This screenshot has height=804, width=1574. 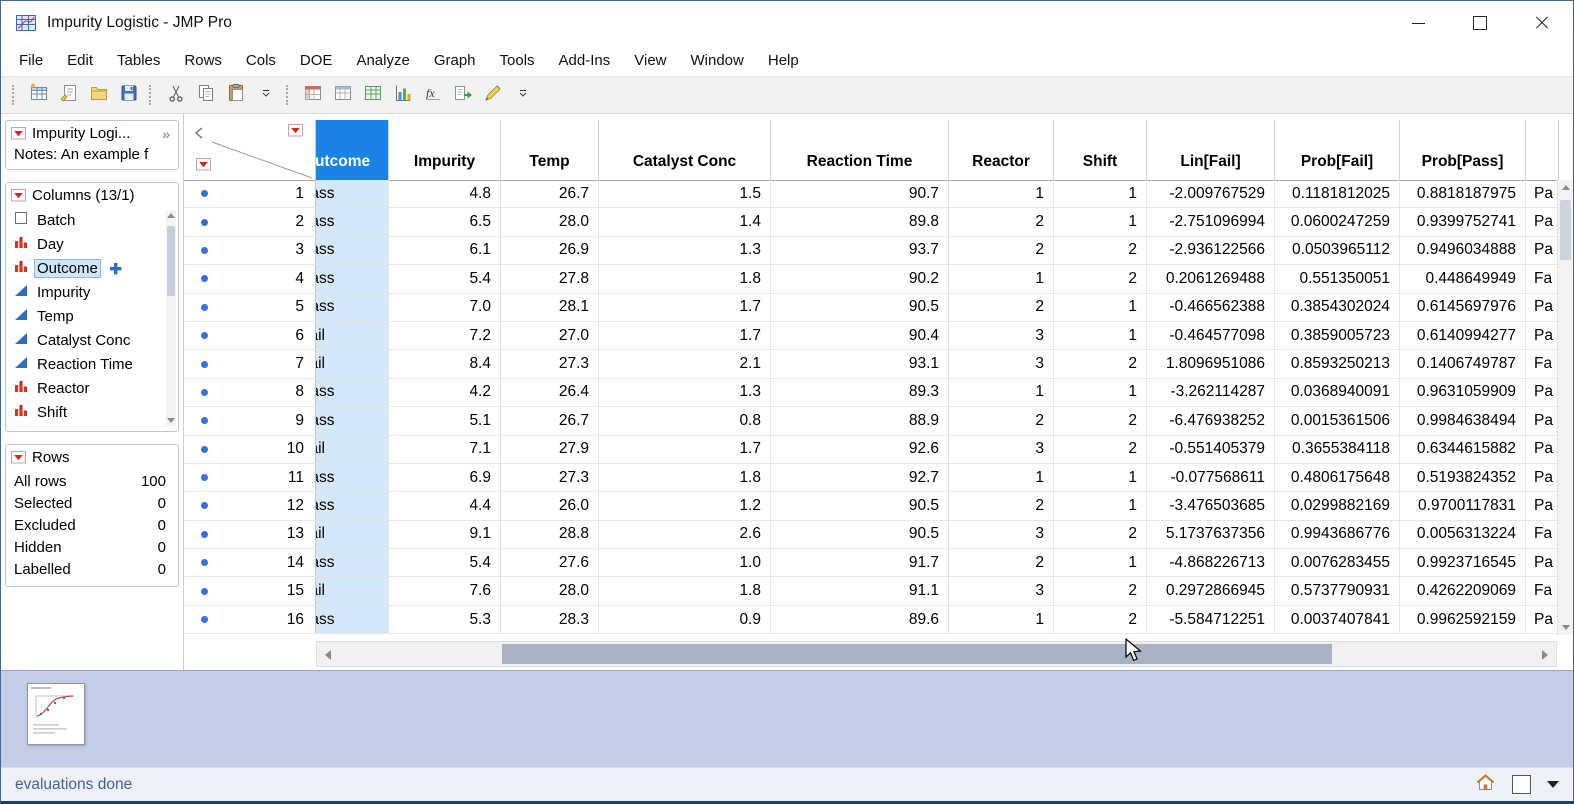 What do you see at coordinates (860, 477) in the screenshot?
I see `cell: 92.7` at bounding box center [860, 477].